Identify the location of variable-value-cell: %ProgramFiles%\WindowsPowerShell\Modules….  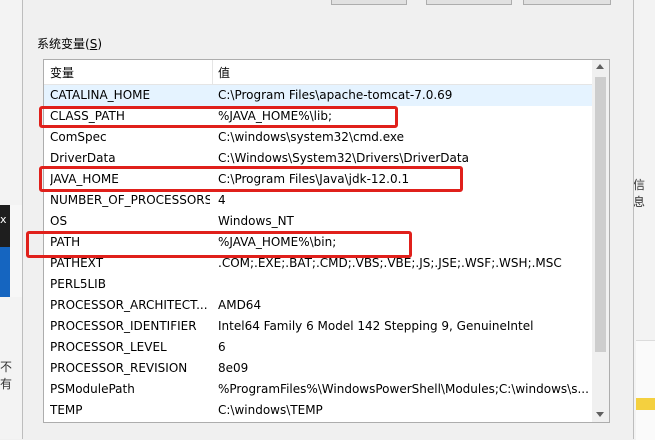
(403, 389).